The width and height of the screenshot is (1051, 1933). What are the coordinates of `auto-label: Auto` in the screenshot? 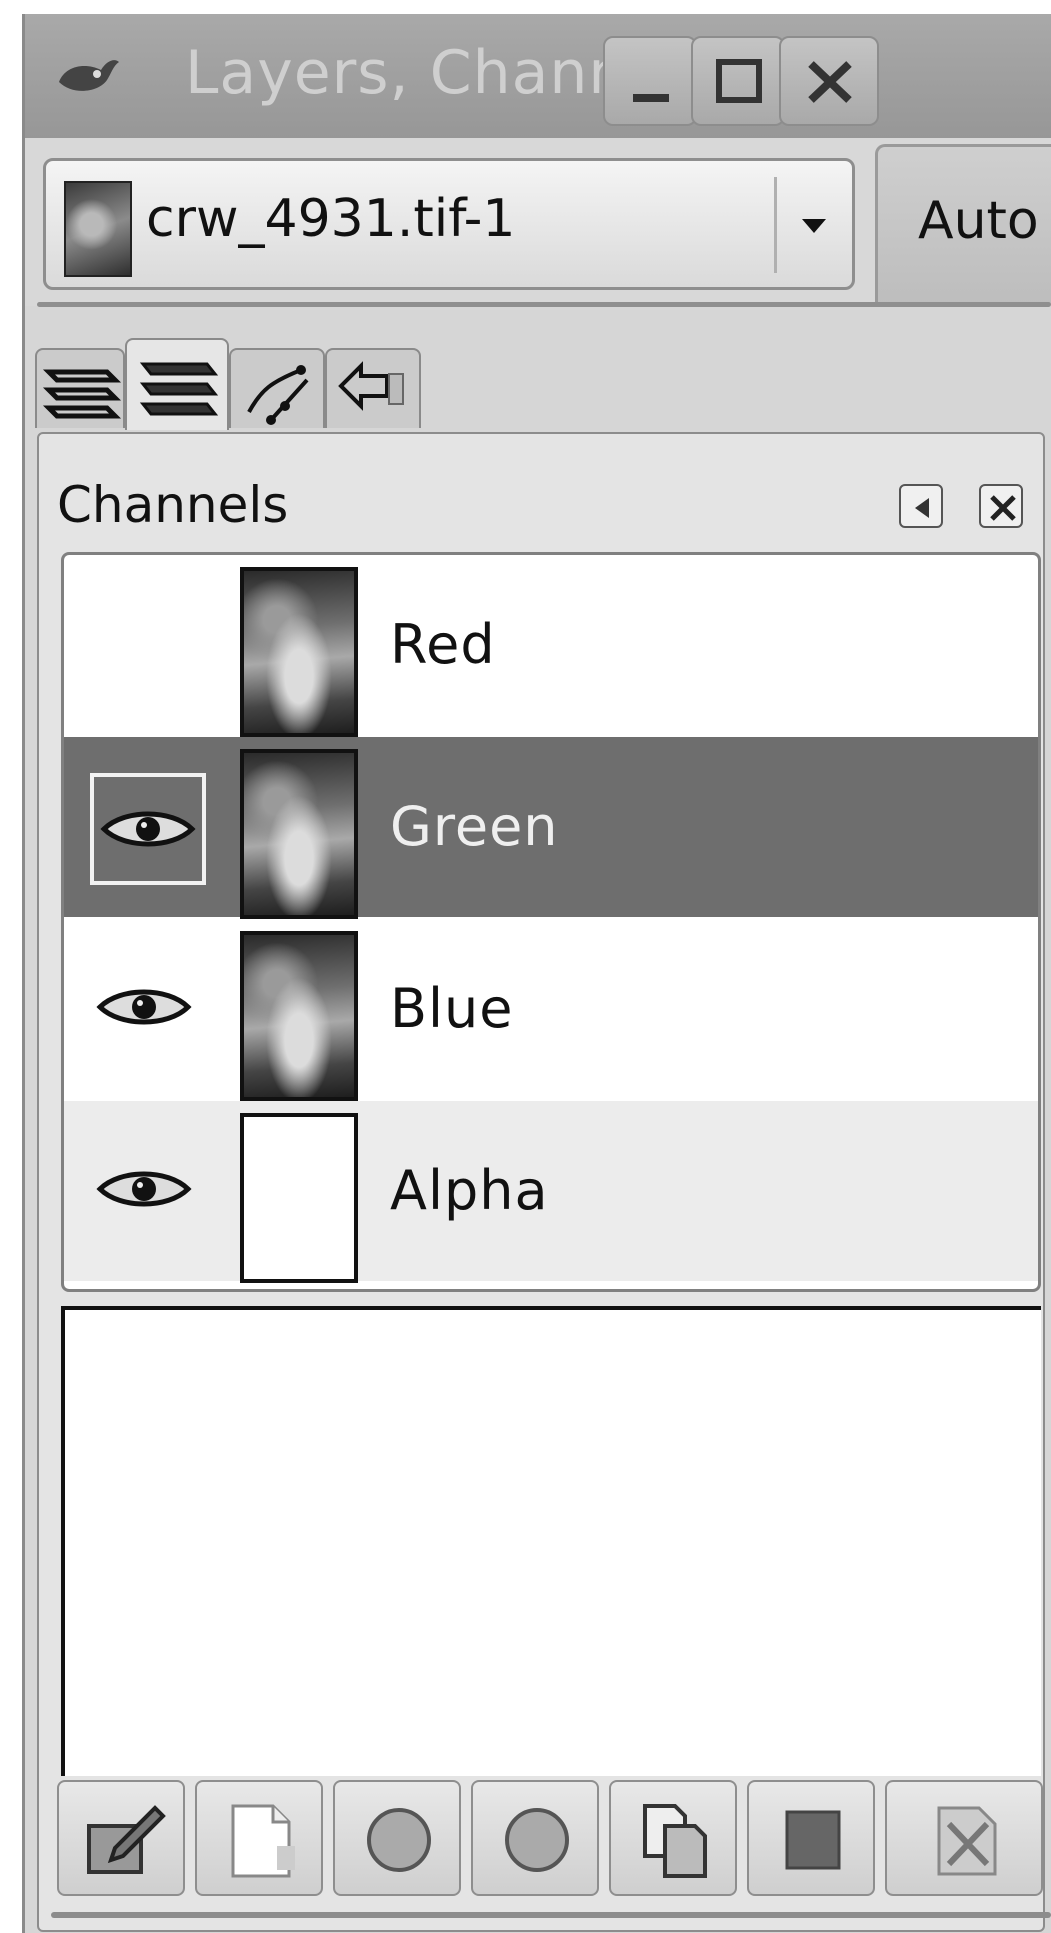 It's located at (978, 221).